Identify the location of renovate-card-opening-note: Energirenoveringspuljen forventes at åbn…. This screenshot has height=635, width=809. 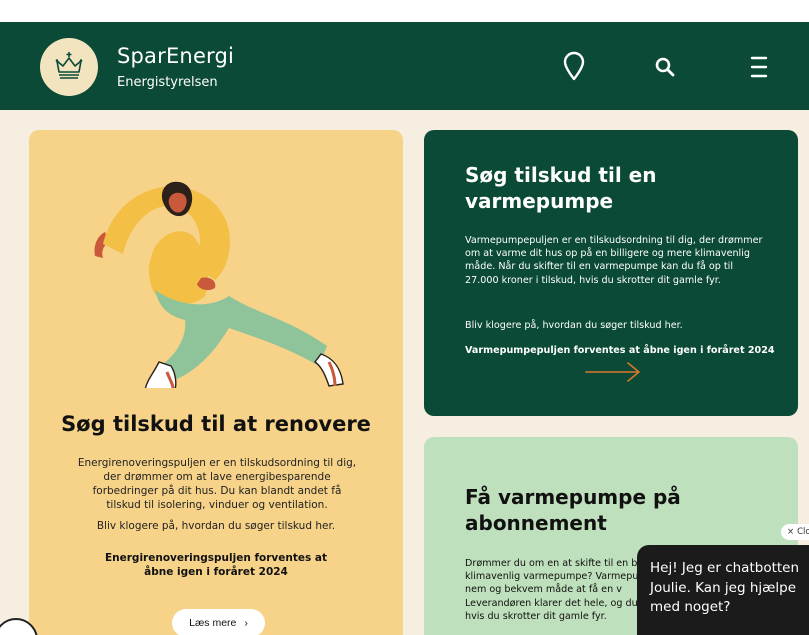
(216, 565).